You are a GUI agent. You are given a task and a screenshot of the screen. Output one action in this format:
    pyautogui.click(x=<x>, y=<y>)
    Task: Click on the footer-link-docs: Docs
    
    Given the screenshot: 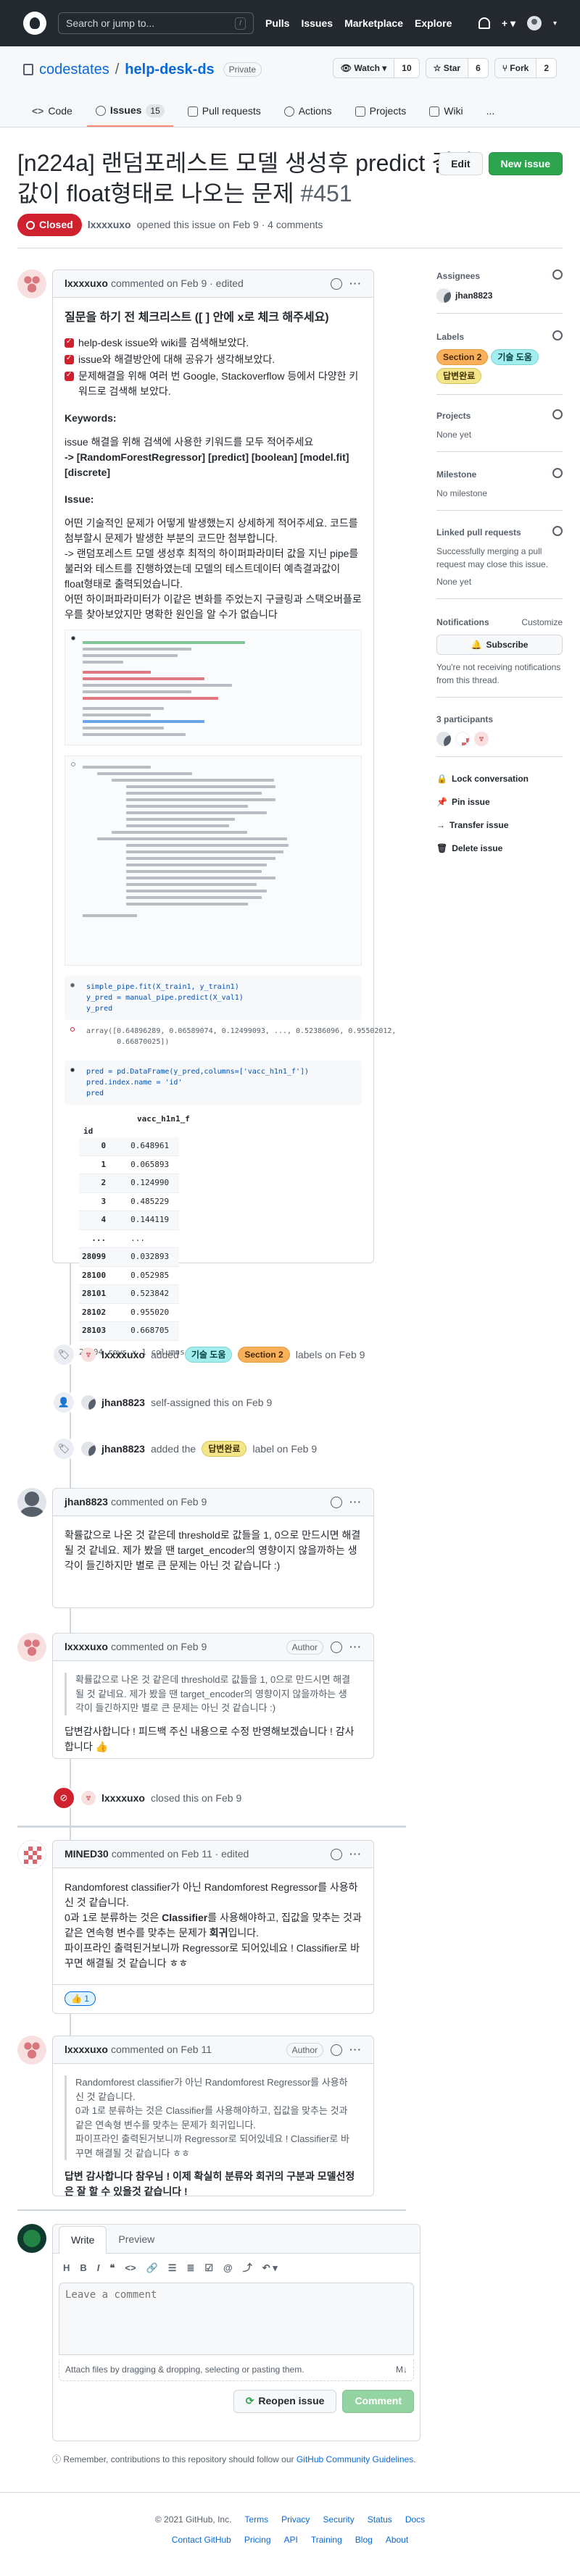 What is the action you would take?
    pyautogui.click(x=415, y=2519)
    